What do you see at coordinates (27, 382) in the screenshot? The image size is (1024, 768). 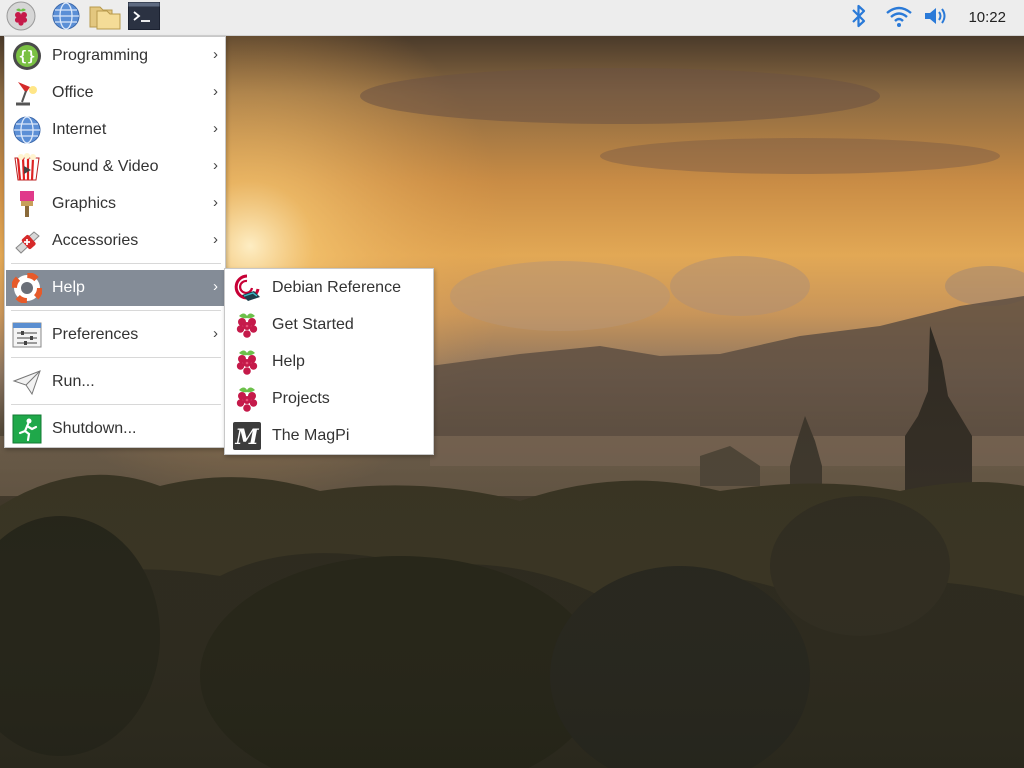 I see `run-icon` at bounding box center [27, 382].